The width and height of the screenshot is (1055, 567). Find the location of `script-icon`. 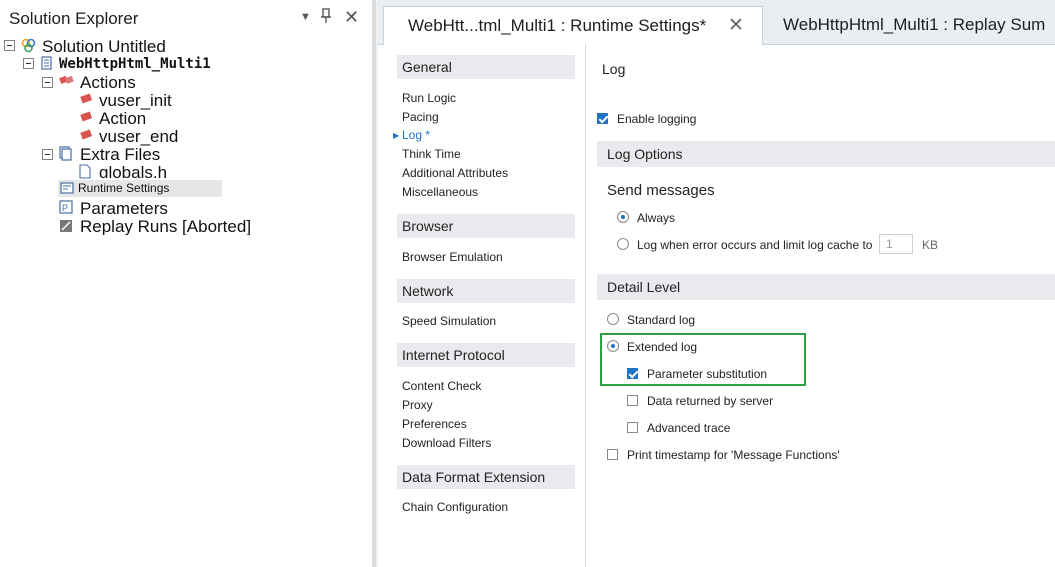

script-icon is located at coordinates (47, 63).